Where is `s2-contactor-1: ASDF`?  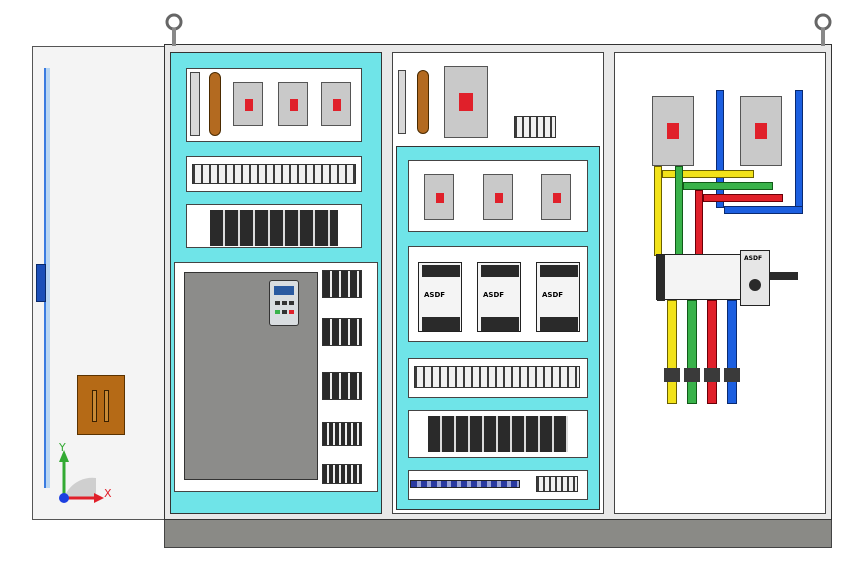 s2-contactor-1: ASDF is located at coordinates (440, 297).